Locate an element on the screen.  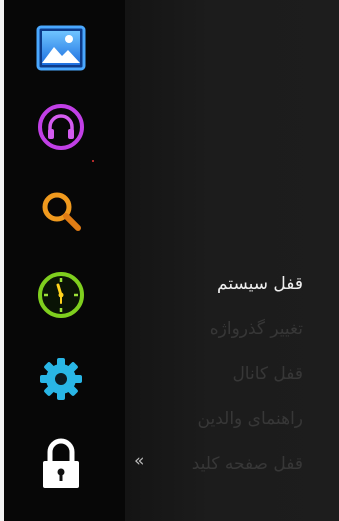
menu-item-channel-lock: قفل کانال is located at coordinates (213, 380).